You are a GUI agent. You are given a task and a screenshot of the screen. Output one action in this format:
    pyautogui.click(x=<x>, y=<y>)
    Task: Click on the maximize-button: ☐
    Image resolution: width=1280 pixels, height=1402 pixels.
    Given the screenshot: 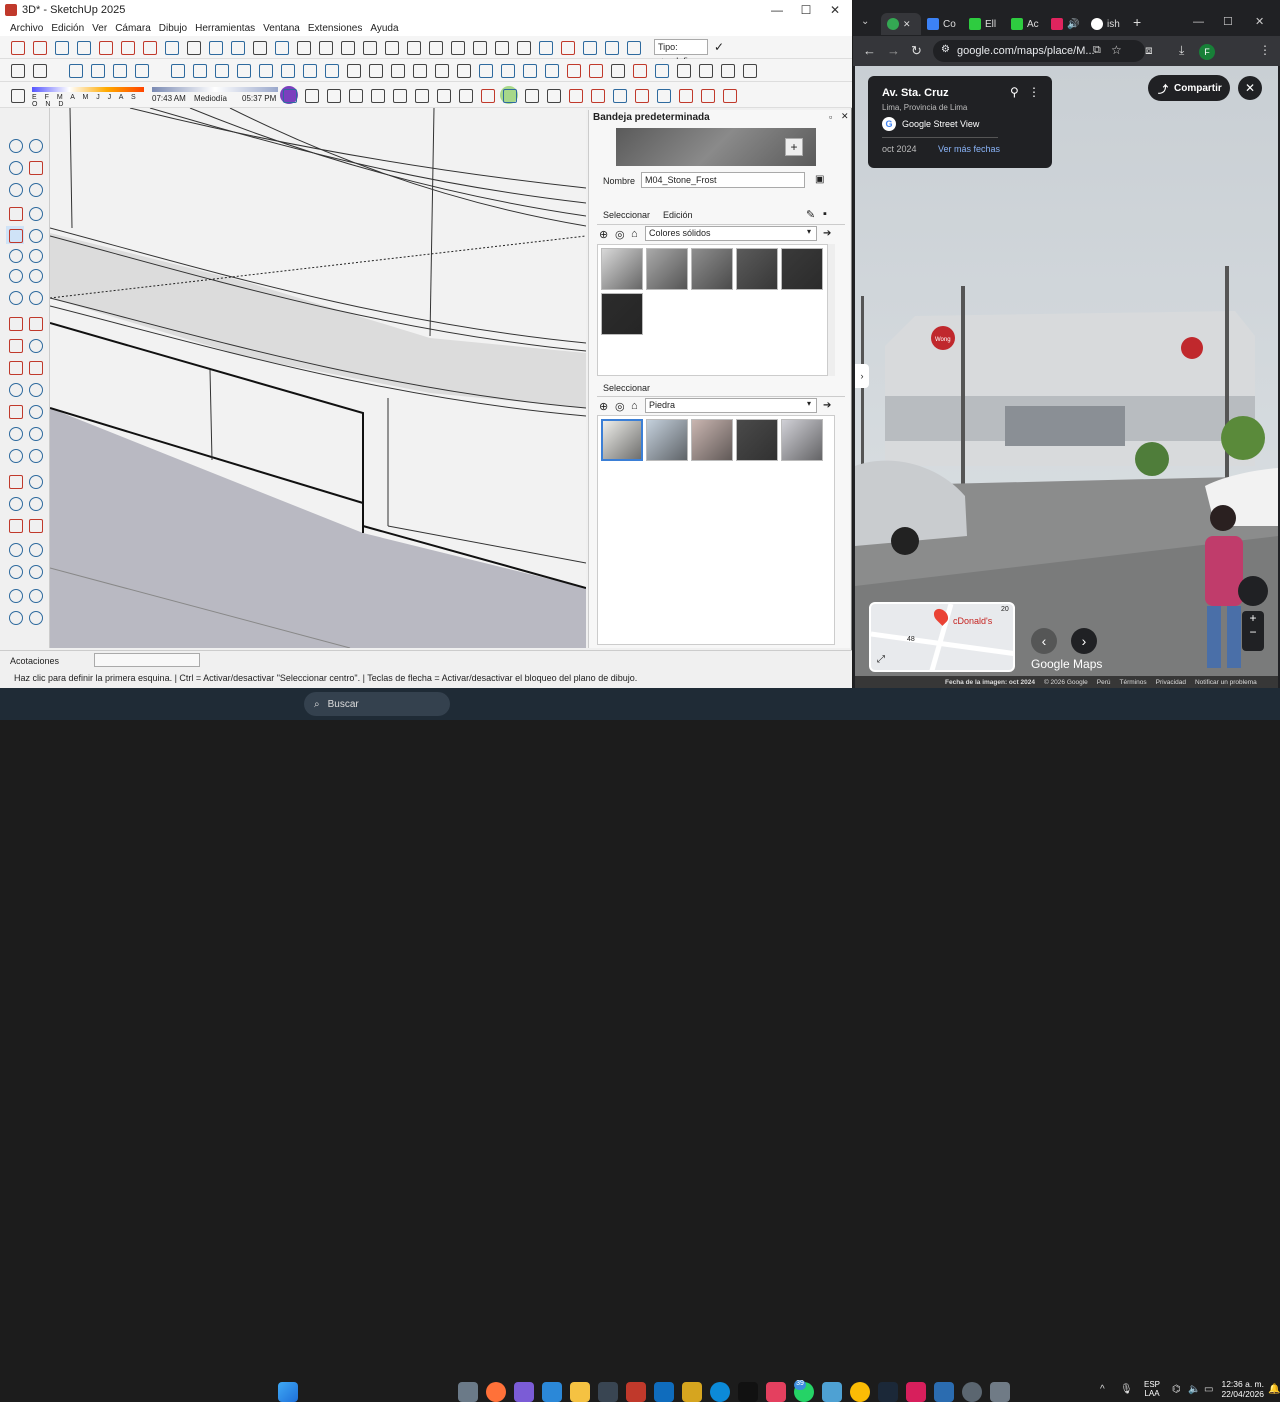 What is the action you would take?
    pyautogui.click(x=806, y=10)
    